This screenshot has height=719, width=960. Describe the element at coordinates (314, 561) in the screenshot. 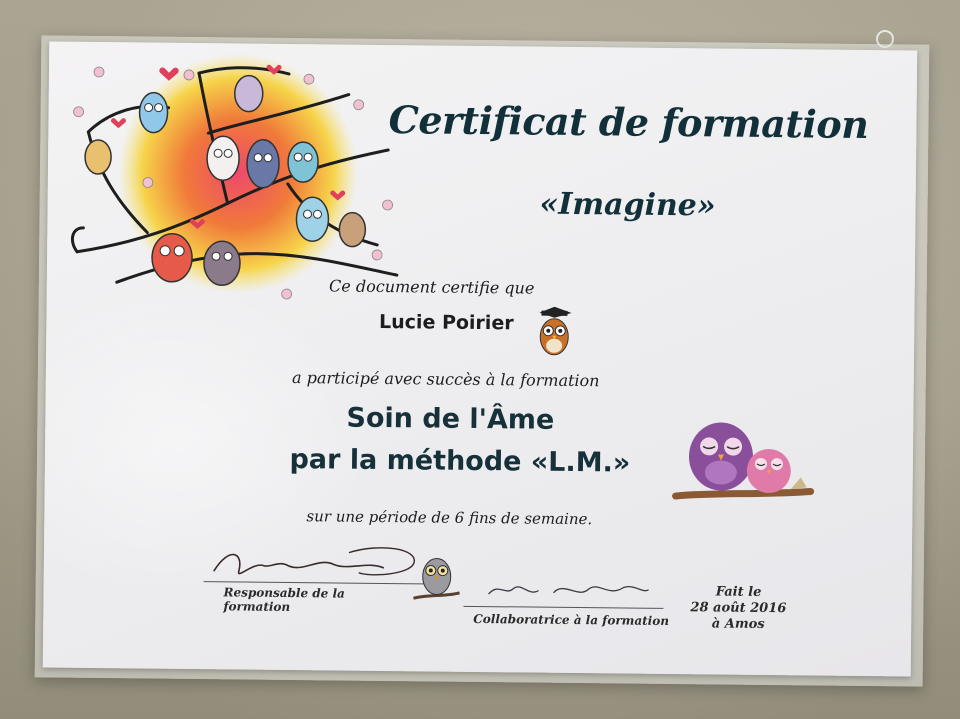

I see `signature-left` at that location.